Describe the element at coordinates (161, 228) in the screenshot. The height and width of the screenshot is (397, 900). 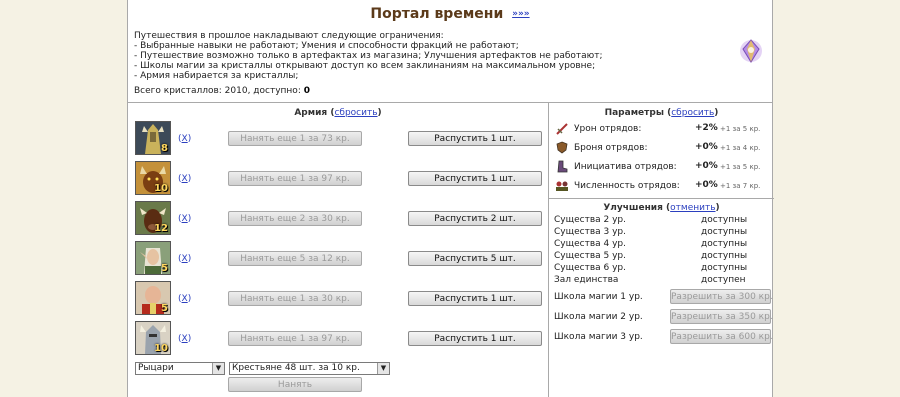
I see `unit-count: 12` at that location.